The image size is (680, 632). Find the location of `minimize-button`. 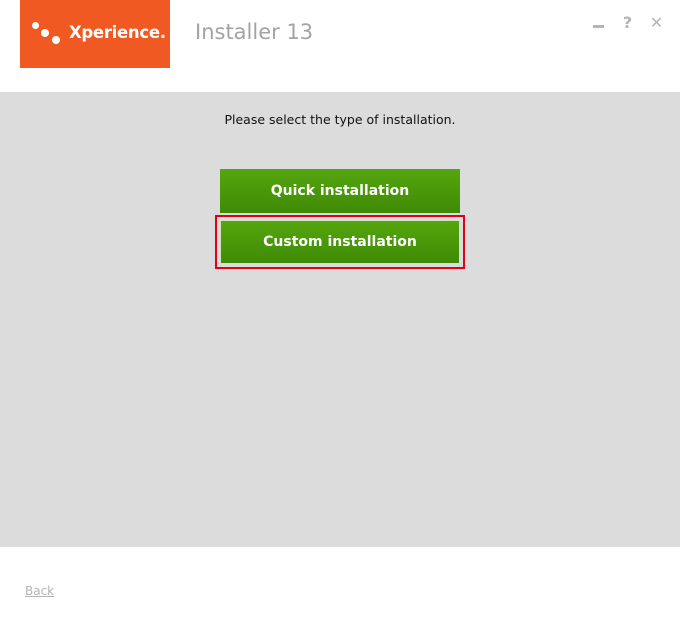

minimize-button is located at coordinates (598, 22).